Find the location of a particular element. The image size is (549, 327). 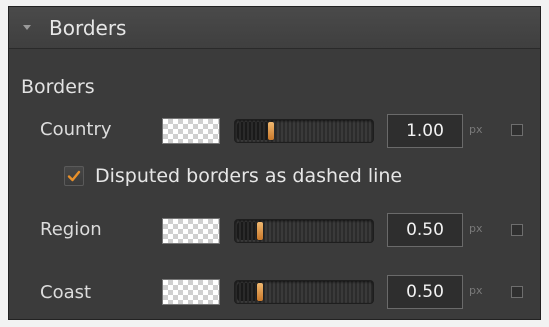

country-color-swatch is located at coordinates (191, 131).